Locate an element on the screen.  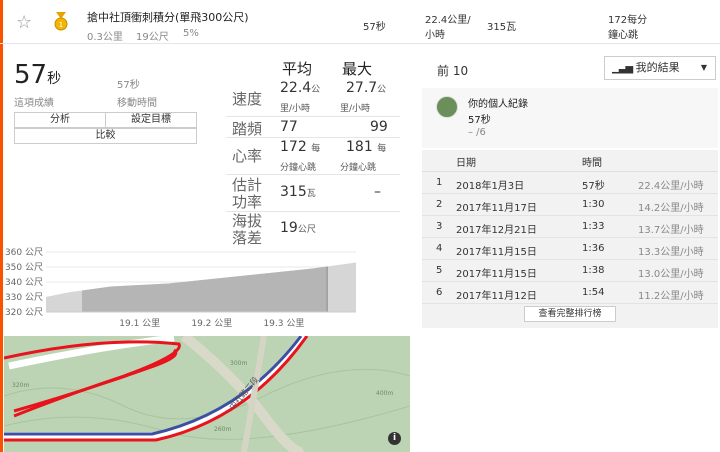
stat-label-speed: 速度 is located at coordinates (247, 99).